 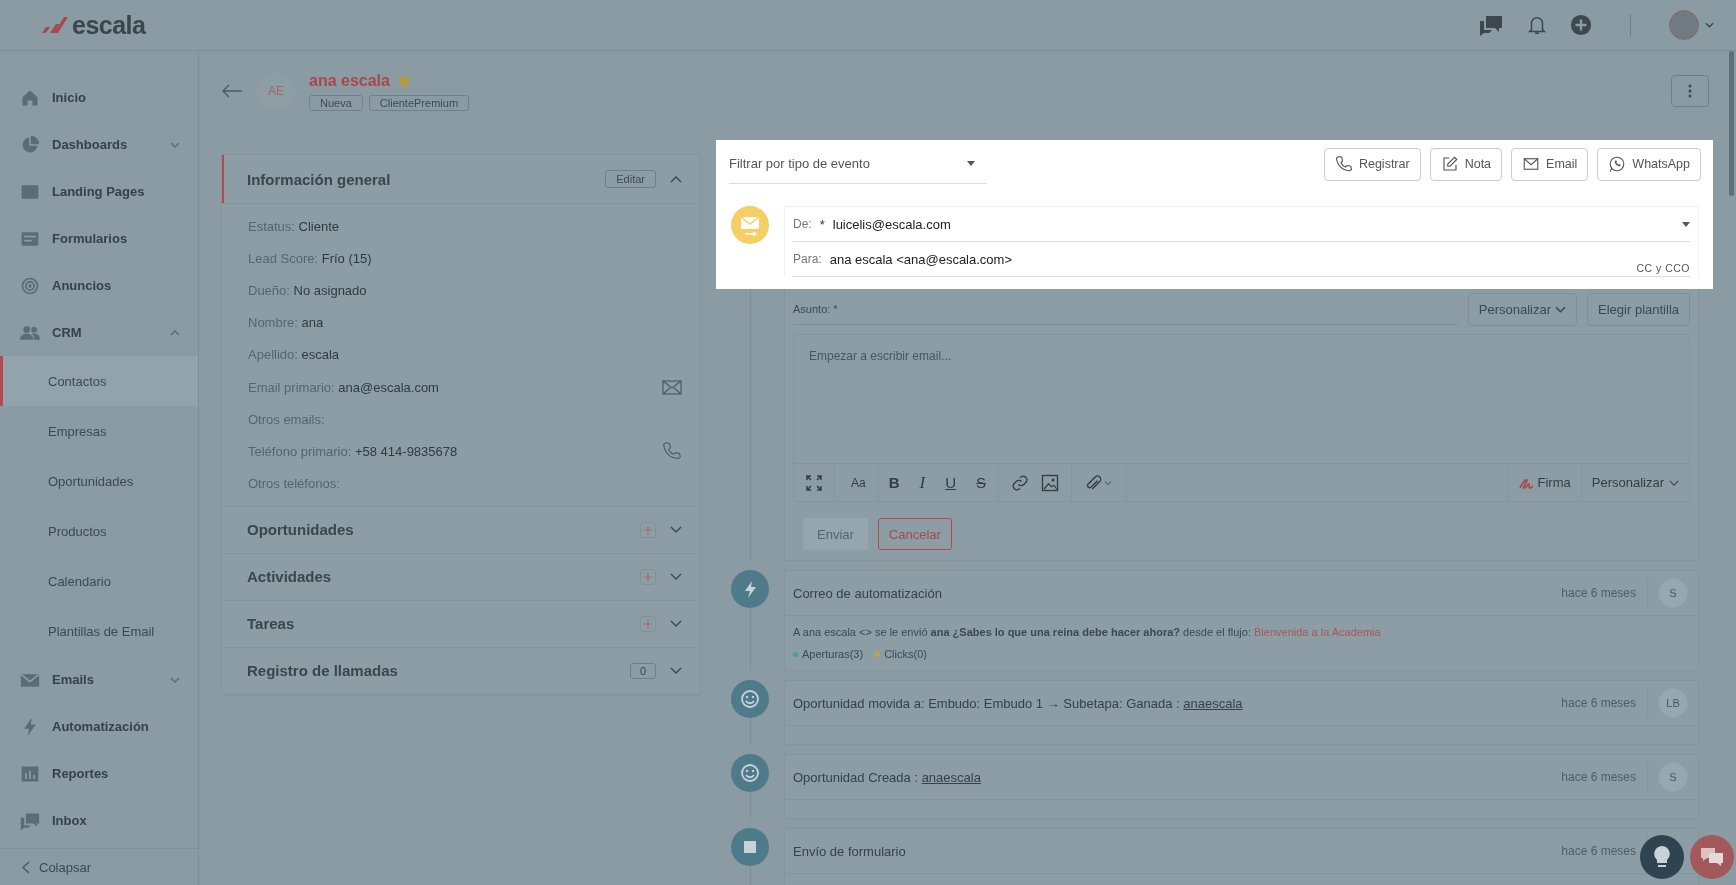 What do you see at coordinates (99, 238) in the screenshot?
I see `sidebar-item: Formularios` at bounding box center [99, 238].